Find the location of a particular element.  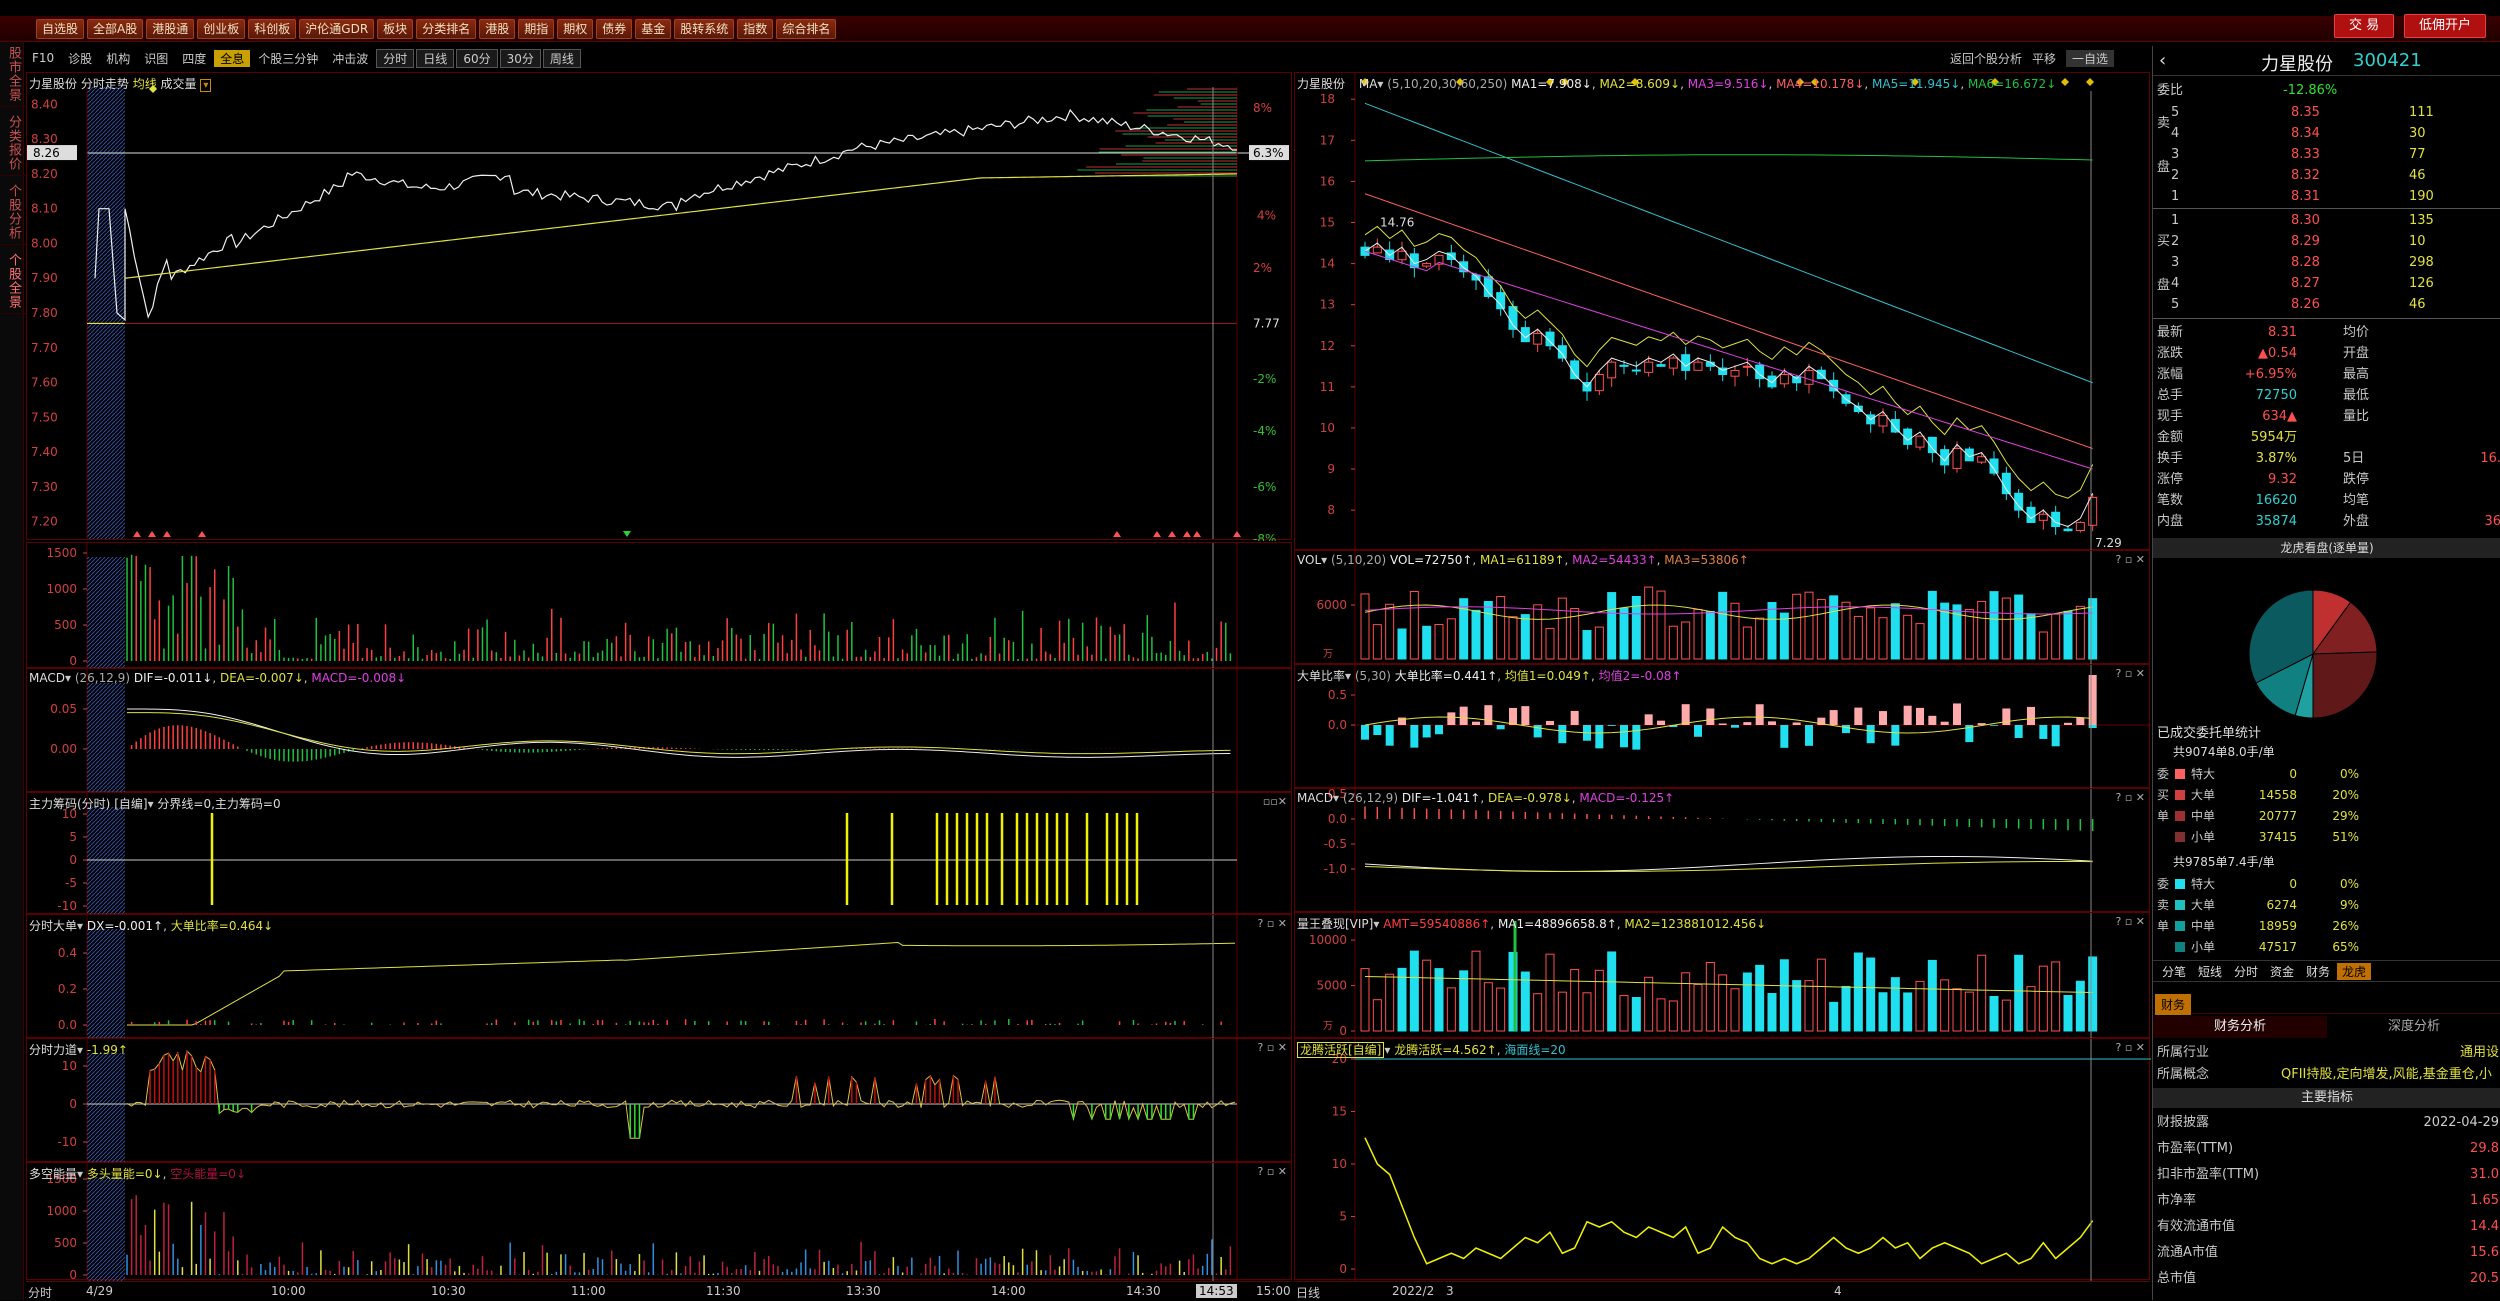

ddbl-ctrl-icon: ? ▫ ✕ is located at coordinates (2130, 673).